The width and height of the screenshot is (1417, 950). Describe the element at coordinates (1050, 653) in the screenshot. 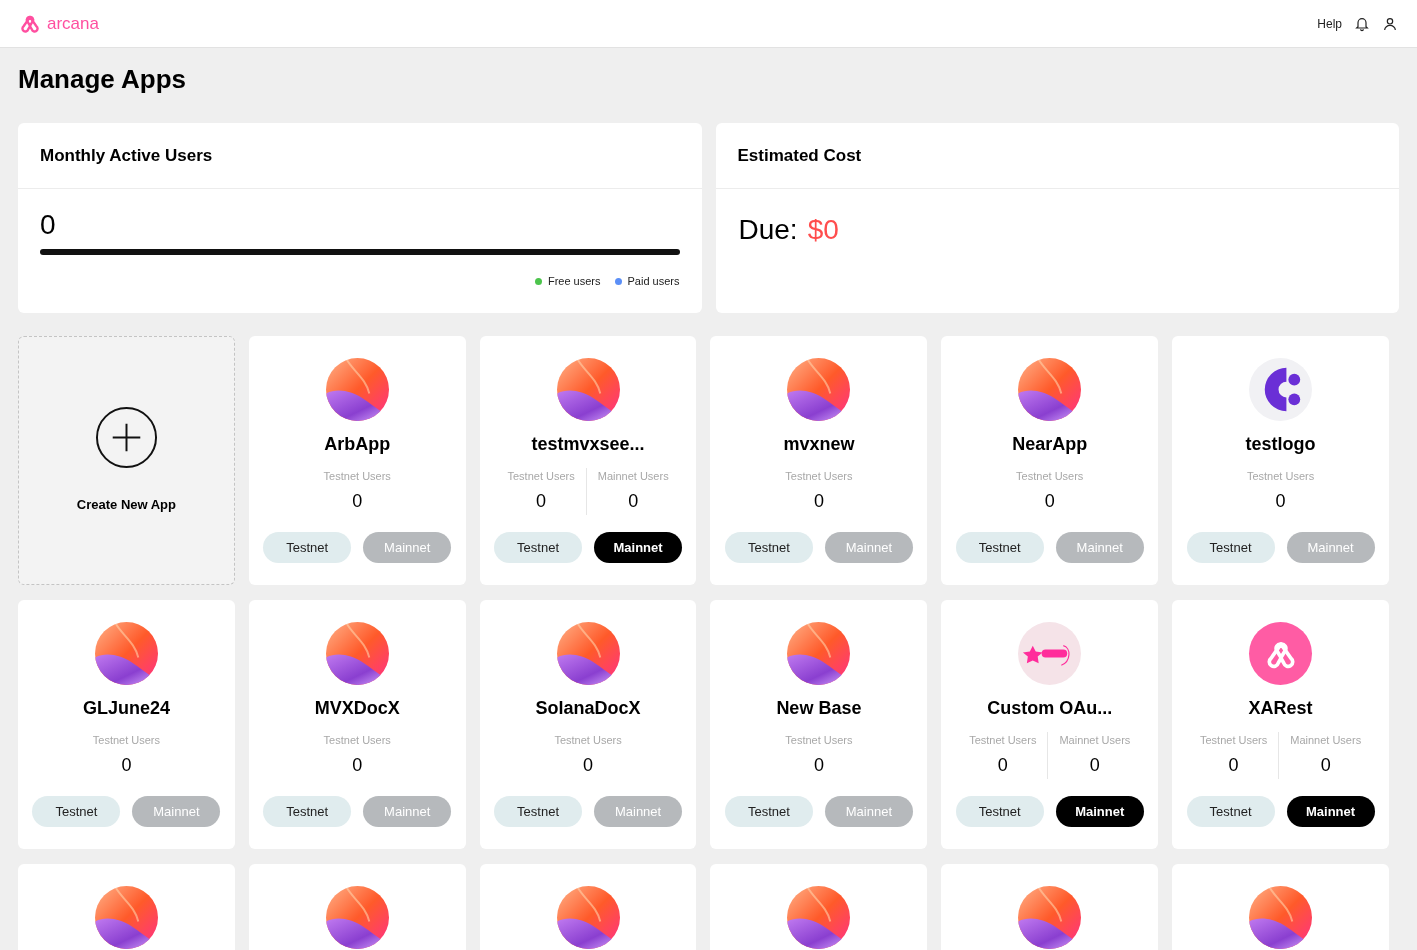

I see `star-logo-icon` at that location.